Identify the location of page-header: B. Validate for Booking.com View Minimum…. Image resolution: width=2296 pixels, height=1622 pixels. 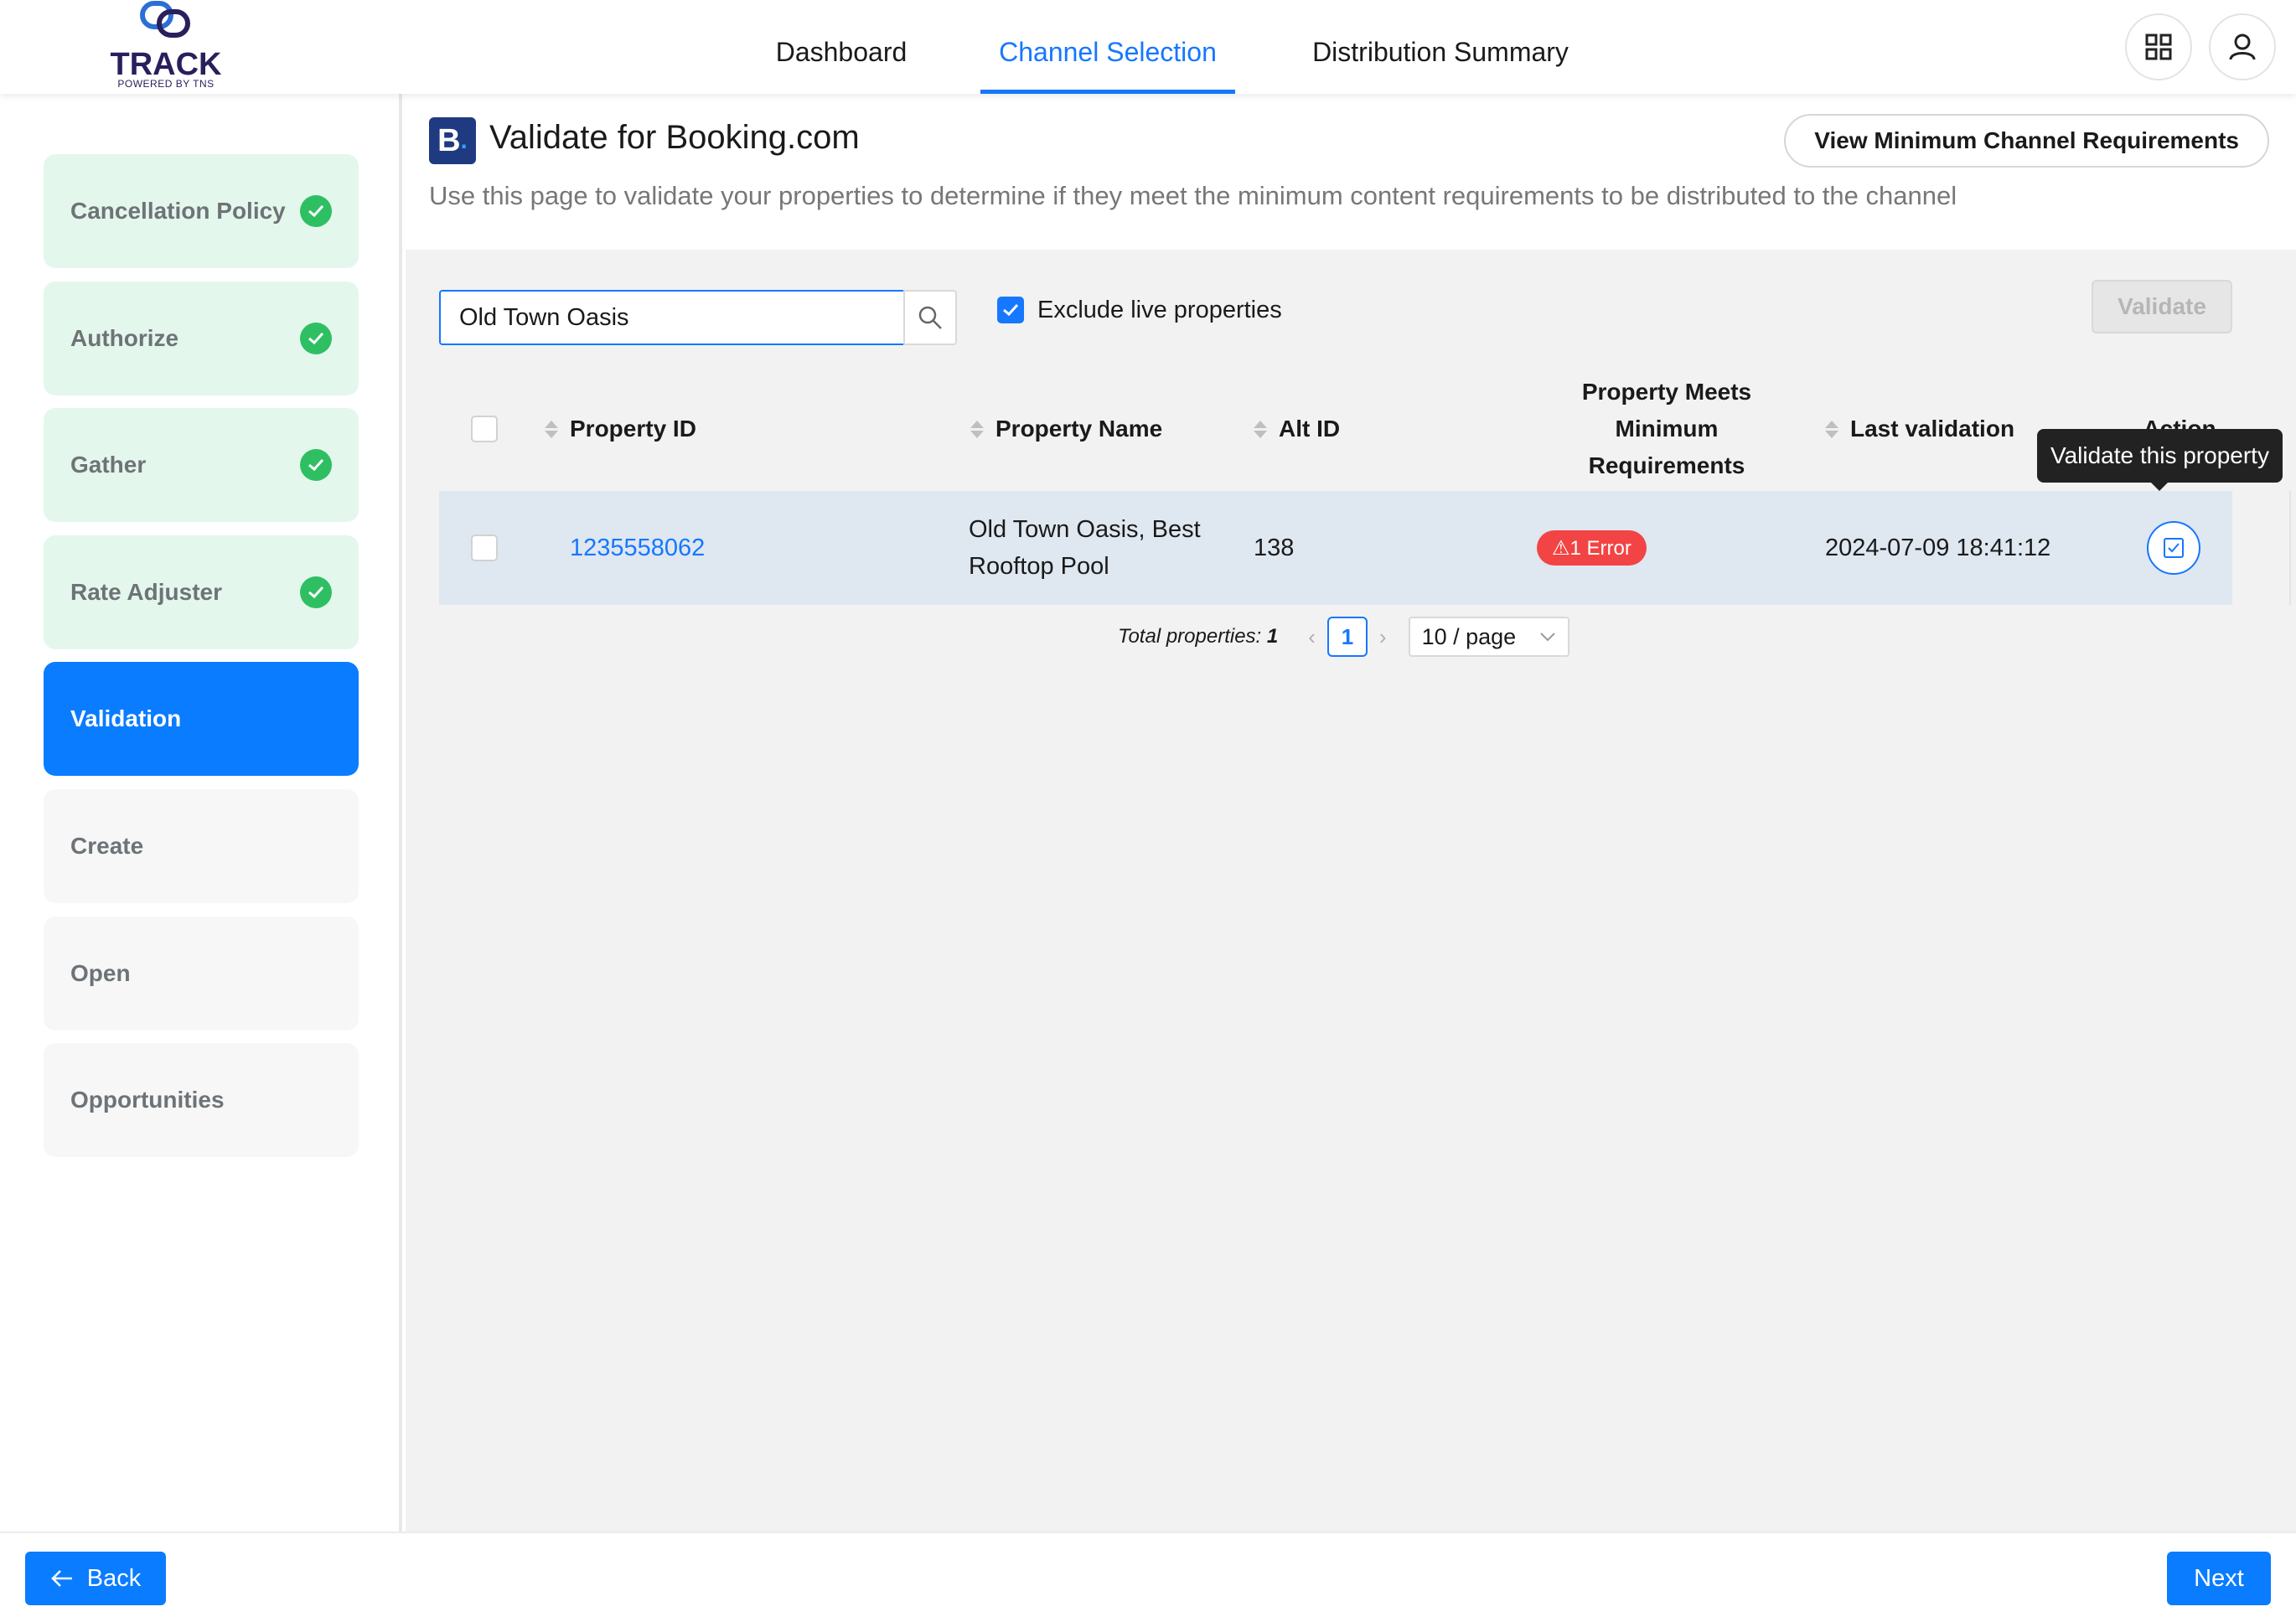
(1351, 172).